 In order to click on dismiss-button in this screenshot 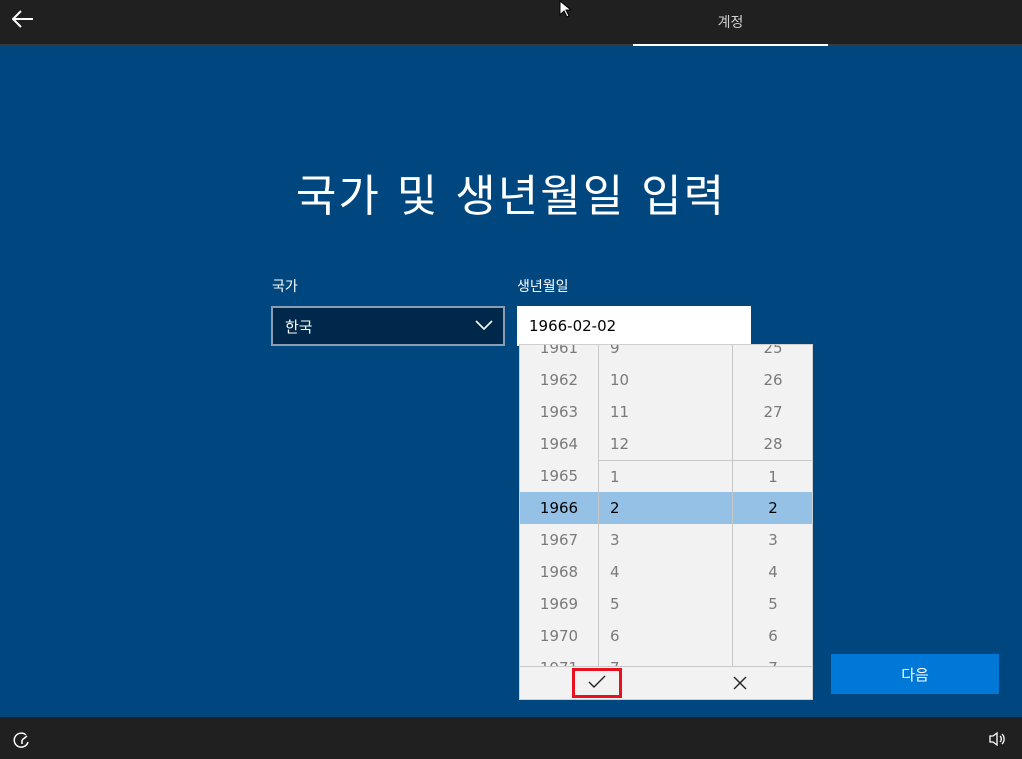, I will do `click(740, 683)`.